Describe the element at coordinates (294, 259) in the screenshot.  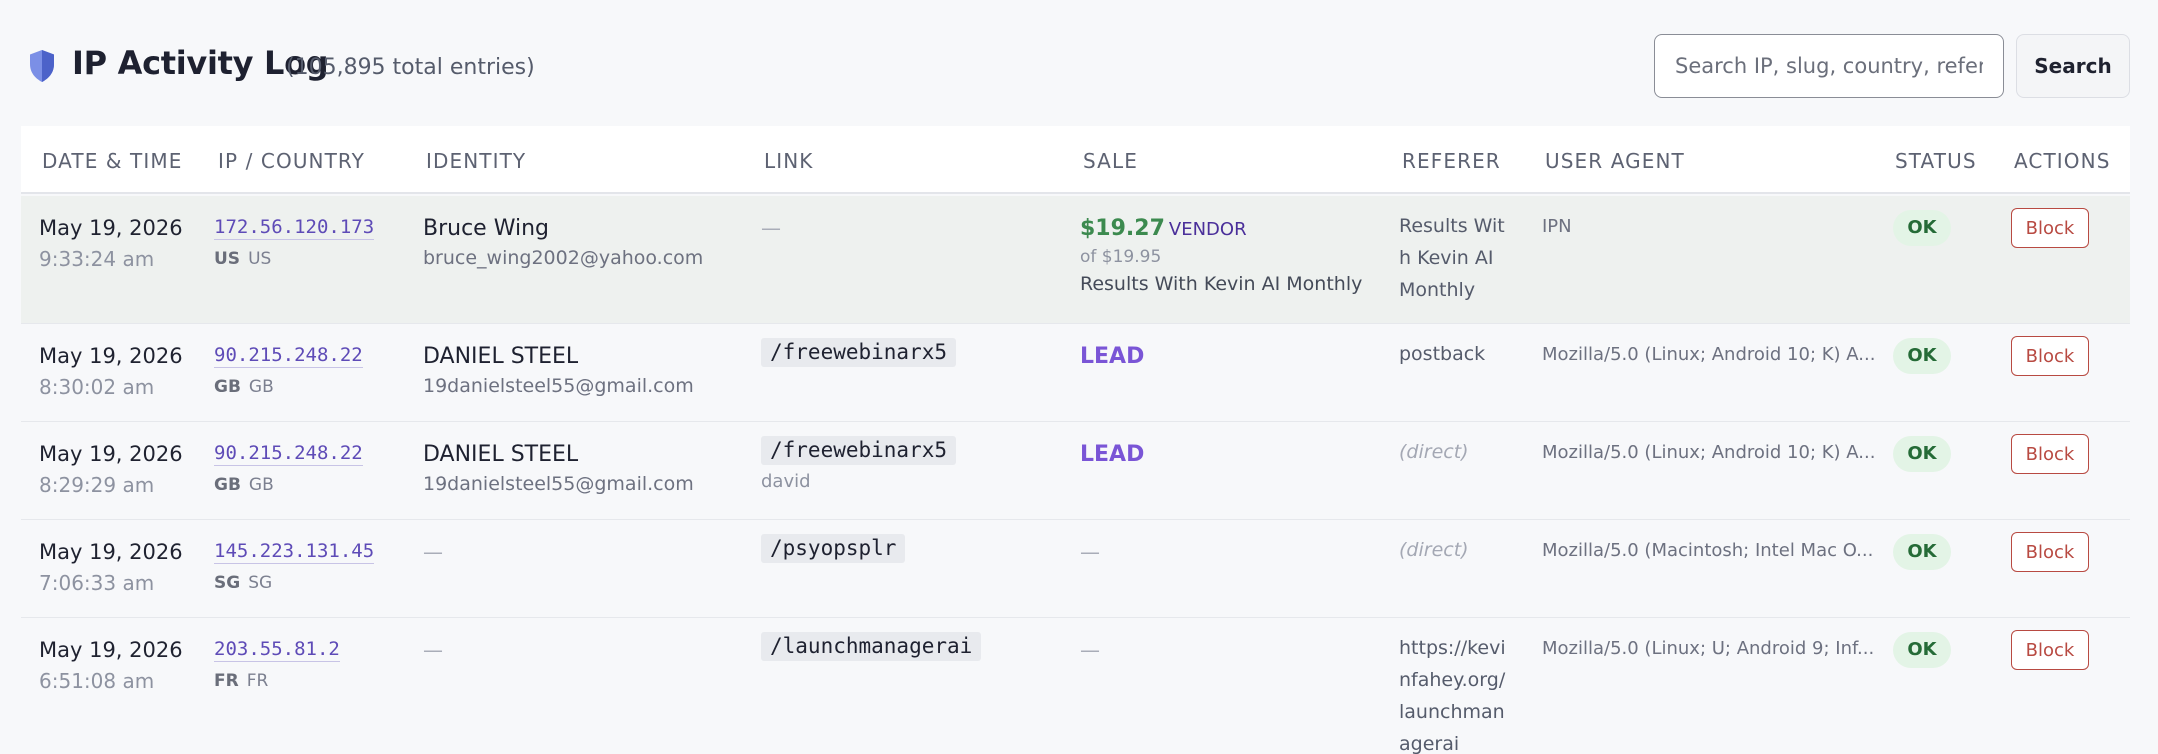
I see `country-info: US US` at that location.